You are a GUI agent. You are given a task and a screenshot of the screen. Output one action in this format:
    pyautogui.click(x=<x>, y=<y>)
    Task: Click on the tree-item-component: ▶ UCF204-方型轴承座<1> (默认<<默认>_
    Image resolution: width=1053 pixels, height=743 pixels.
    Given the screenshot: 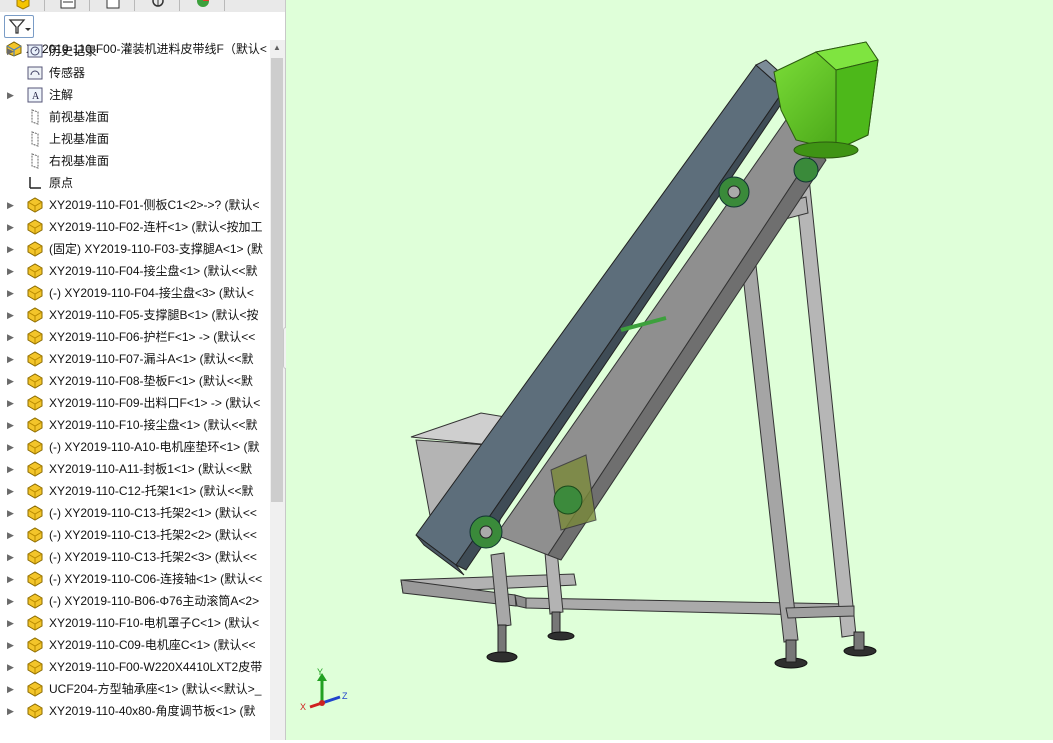 What is the action you would take?
    pyautogui.click(x=135, y=689)
    